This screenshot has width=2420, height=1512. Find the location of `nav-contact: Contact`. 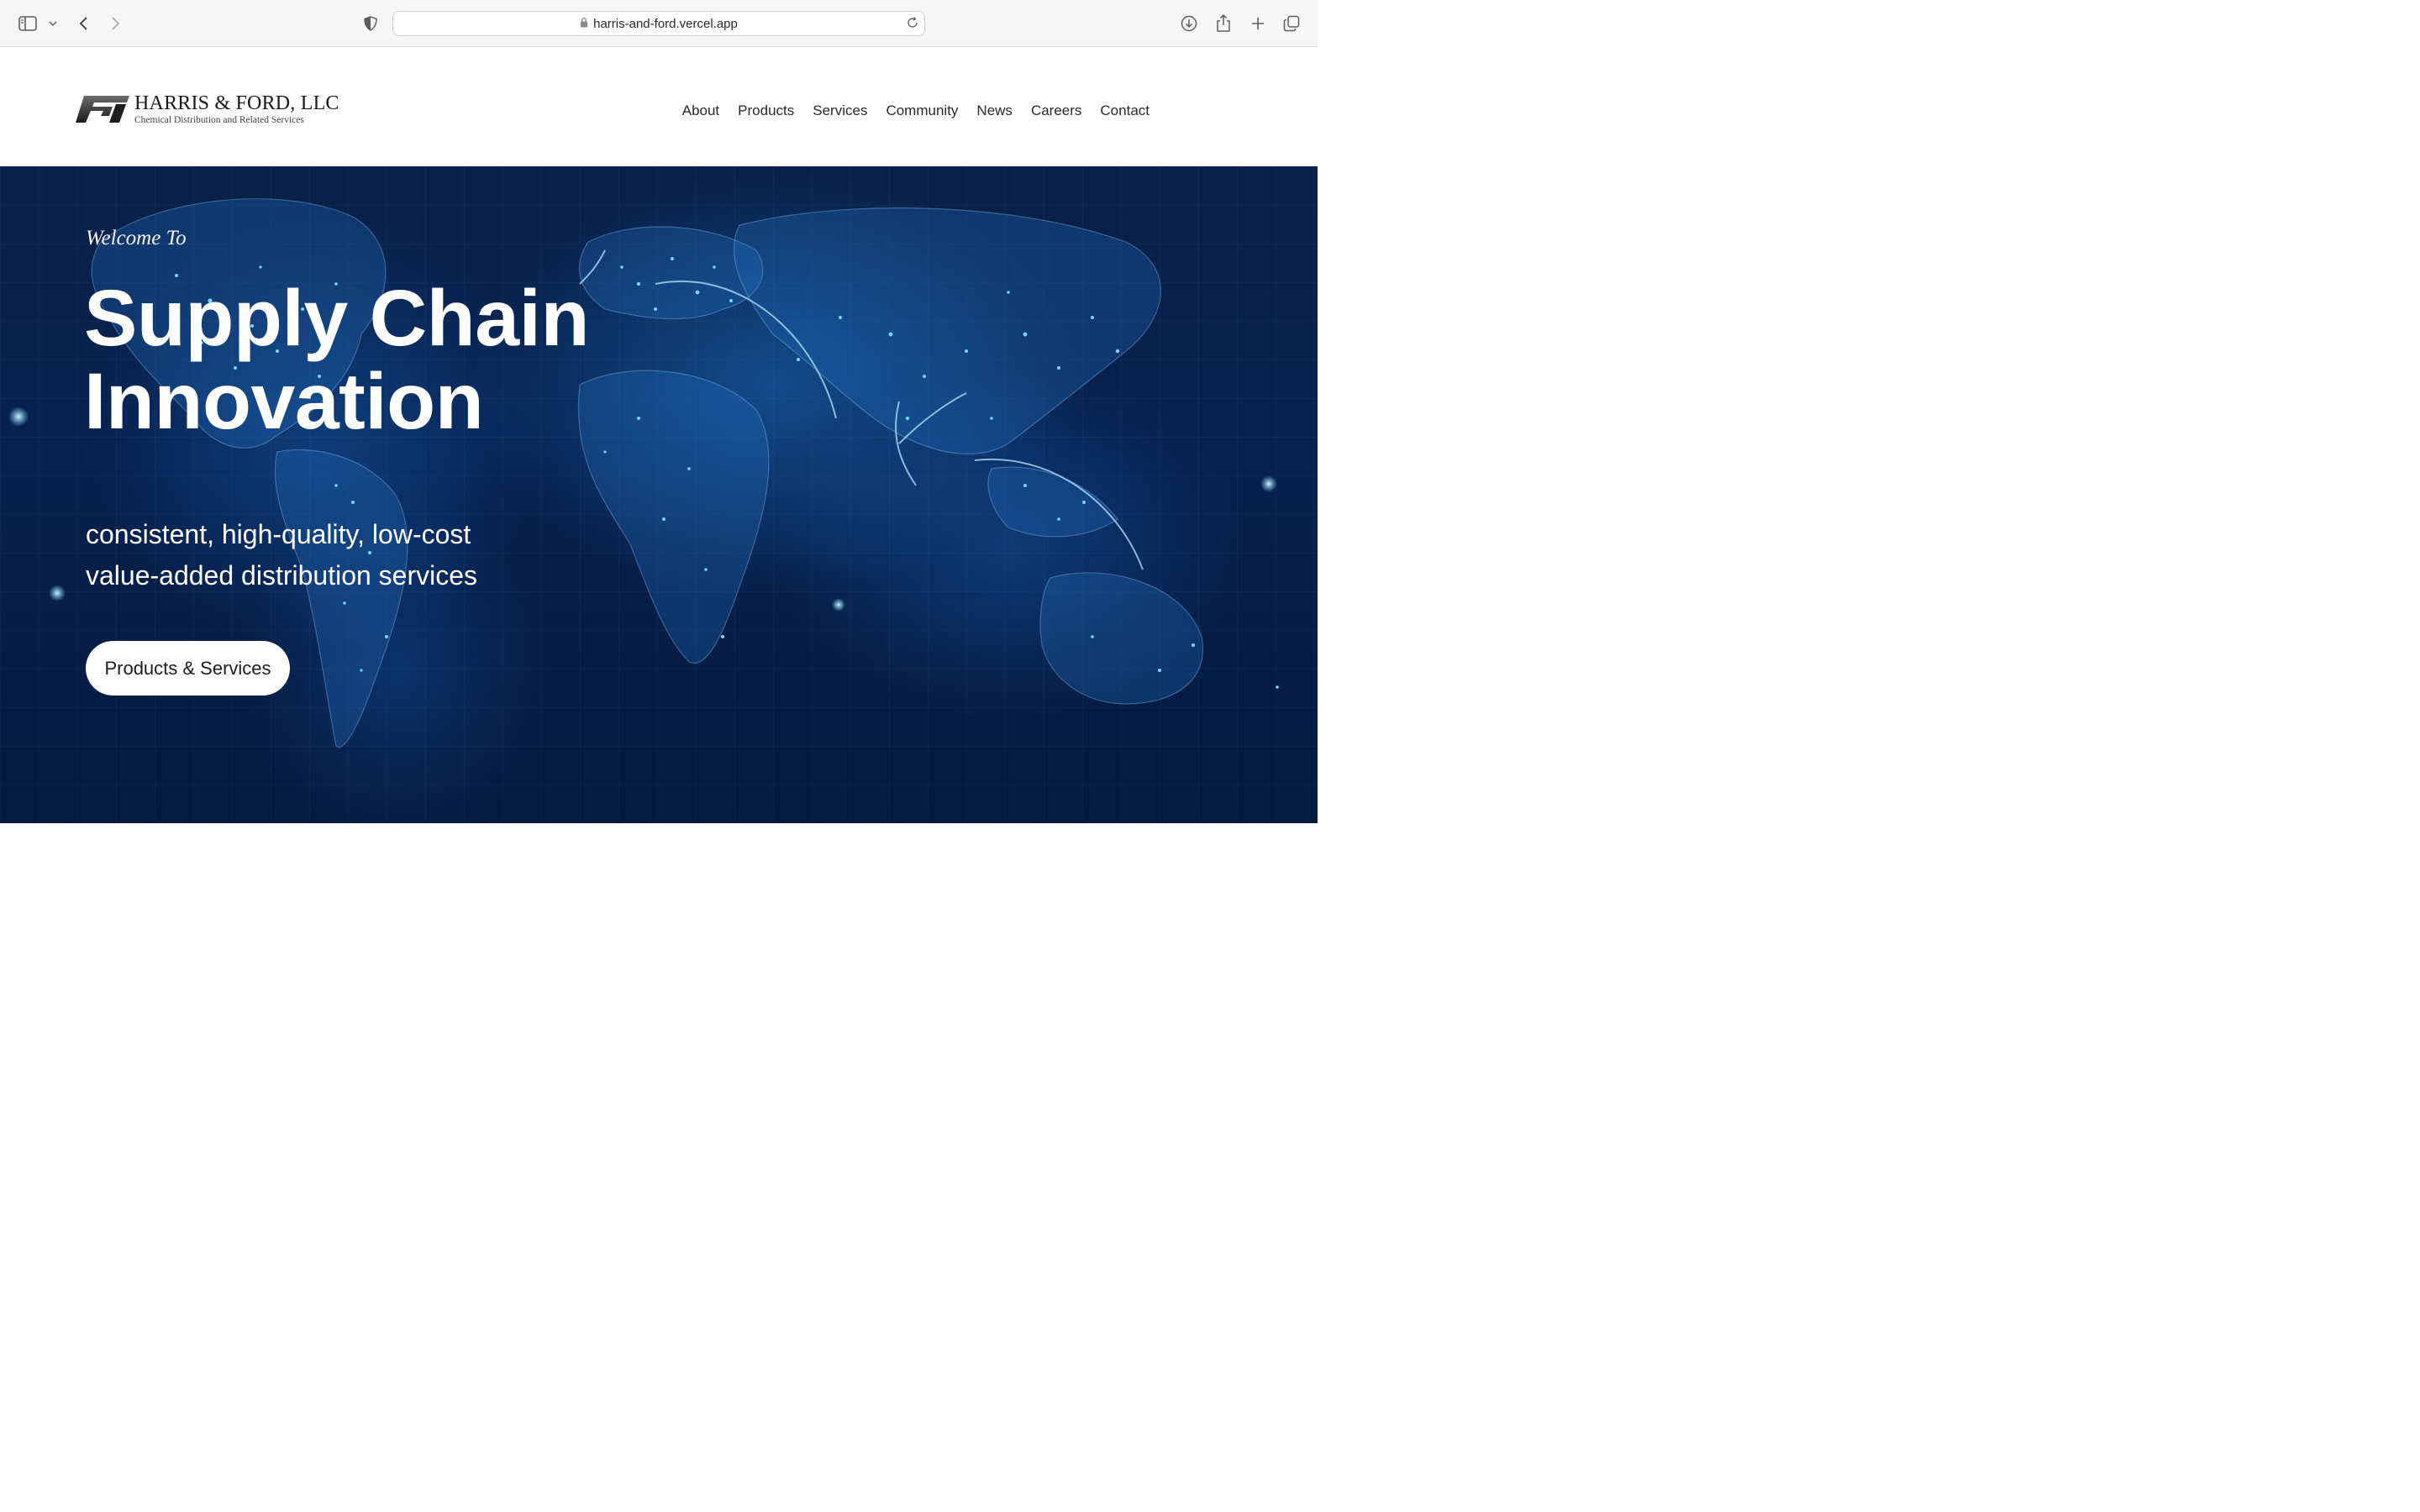

nav-contact: Contact is located at coordinates (1125, 110).